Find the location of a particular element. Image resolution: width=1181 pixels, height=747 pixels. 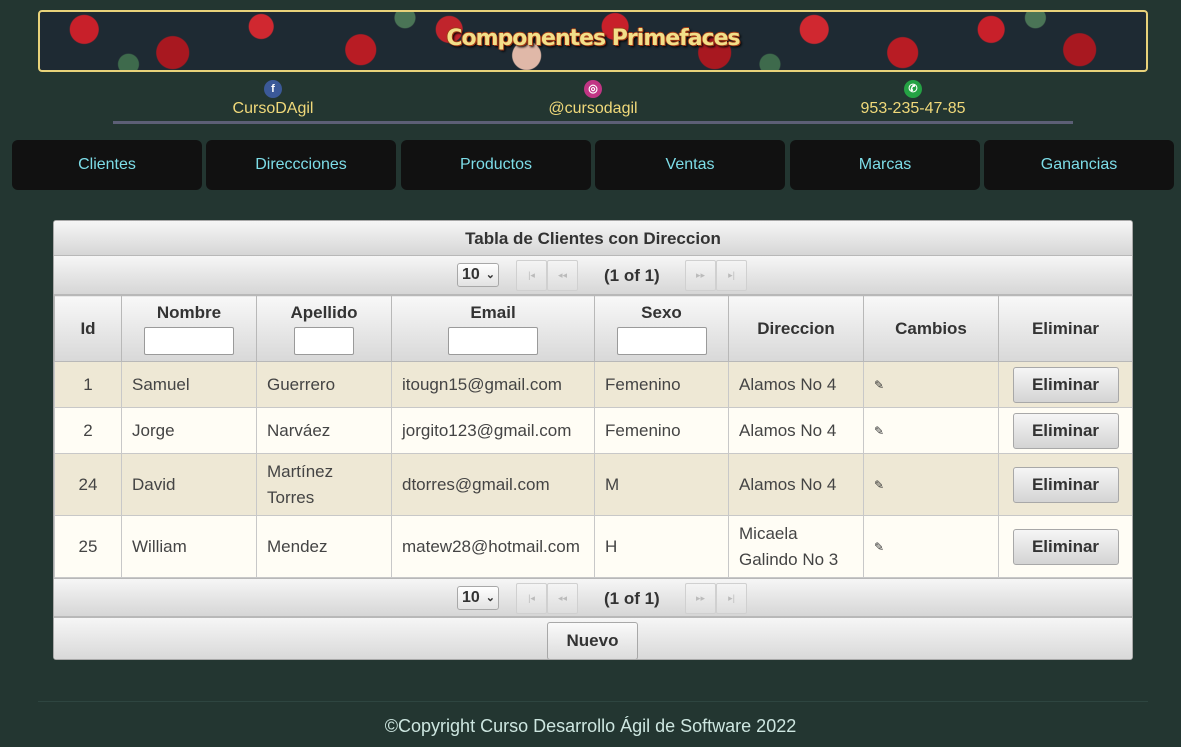

cell-email: itougn15@gmail.com is located at coordinates (493, 384).